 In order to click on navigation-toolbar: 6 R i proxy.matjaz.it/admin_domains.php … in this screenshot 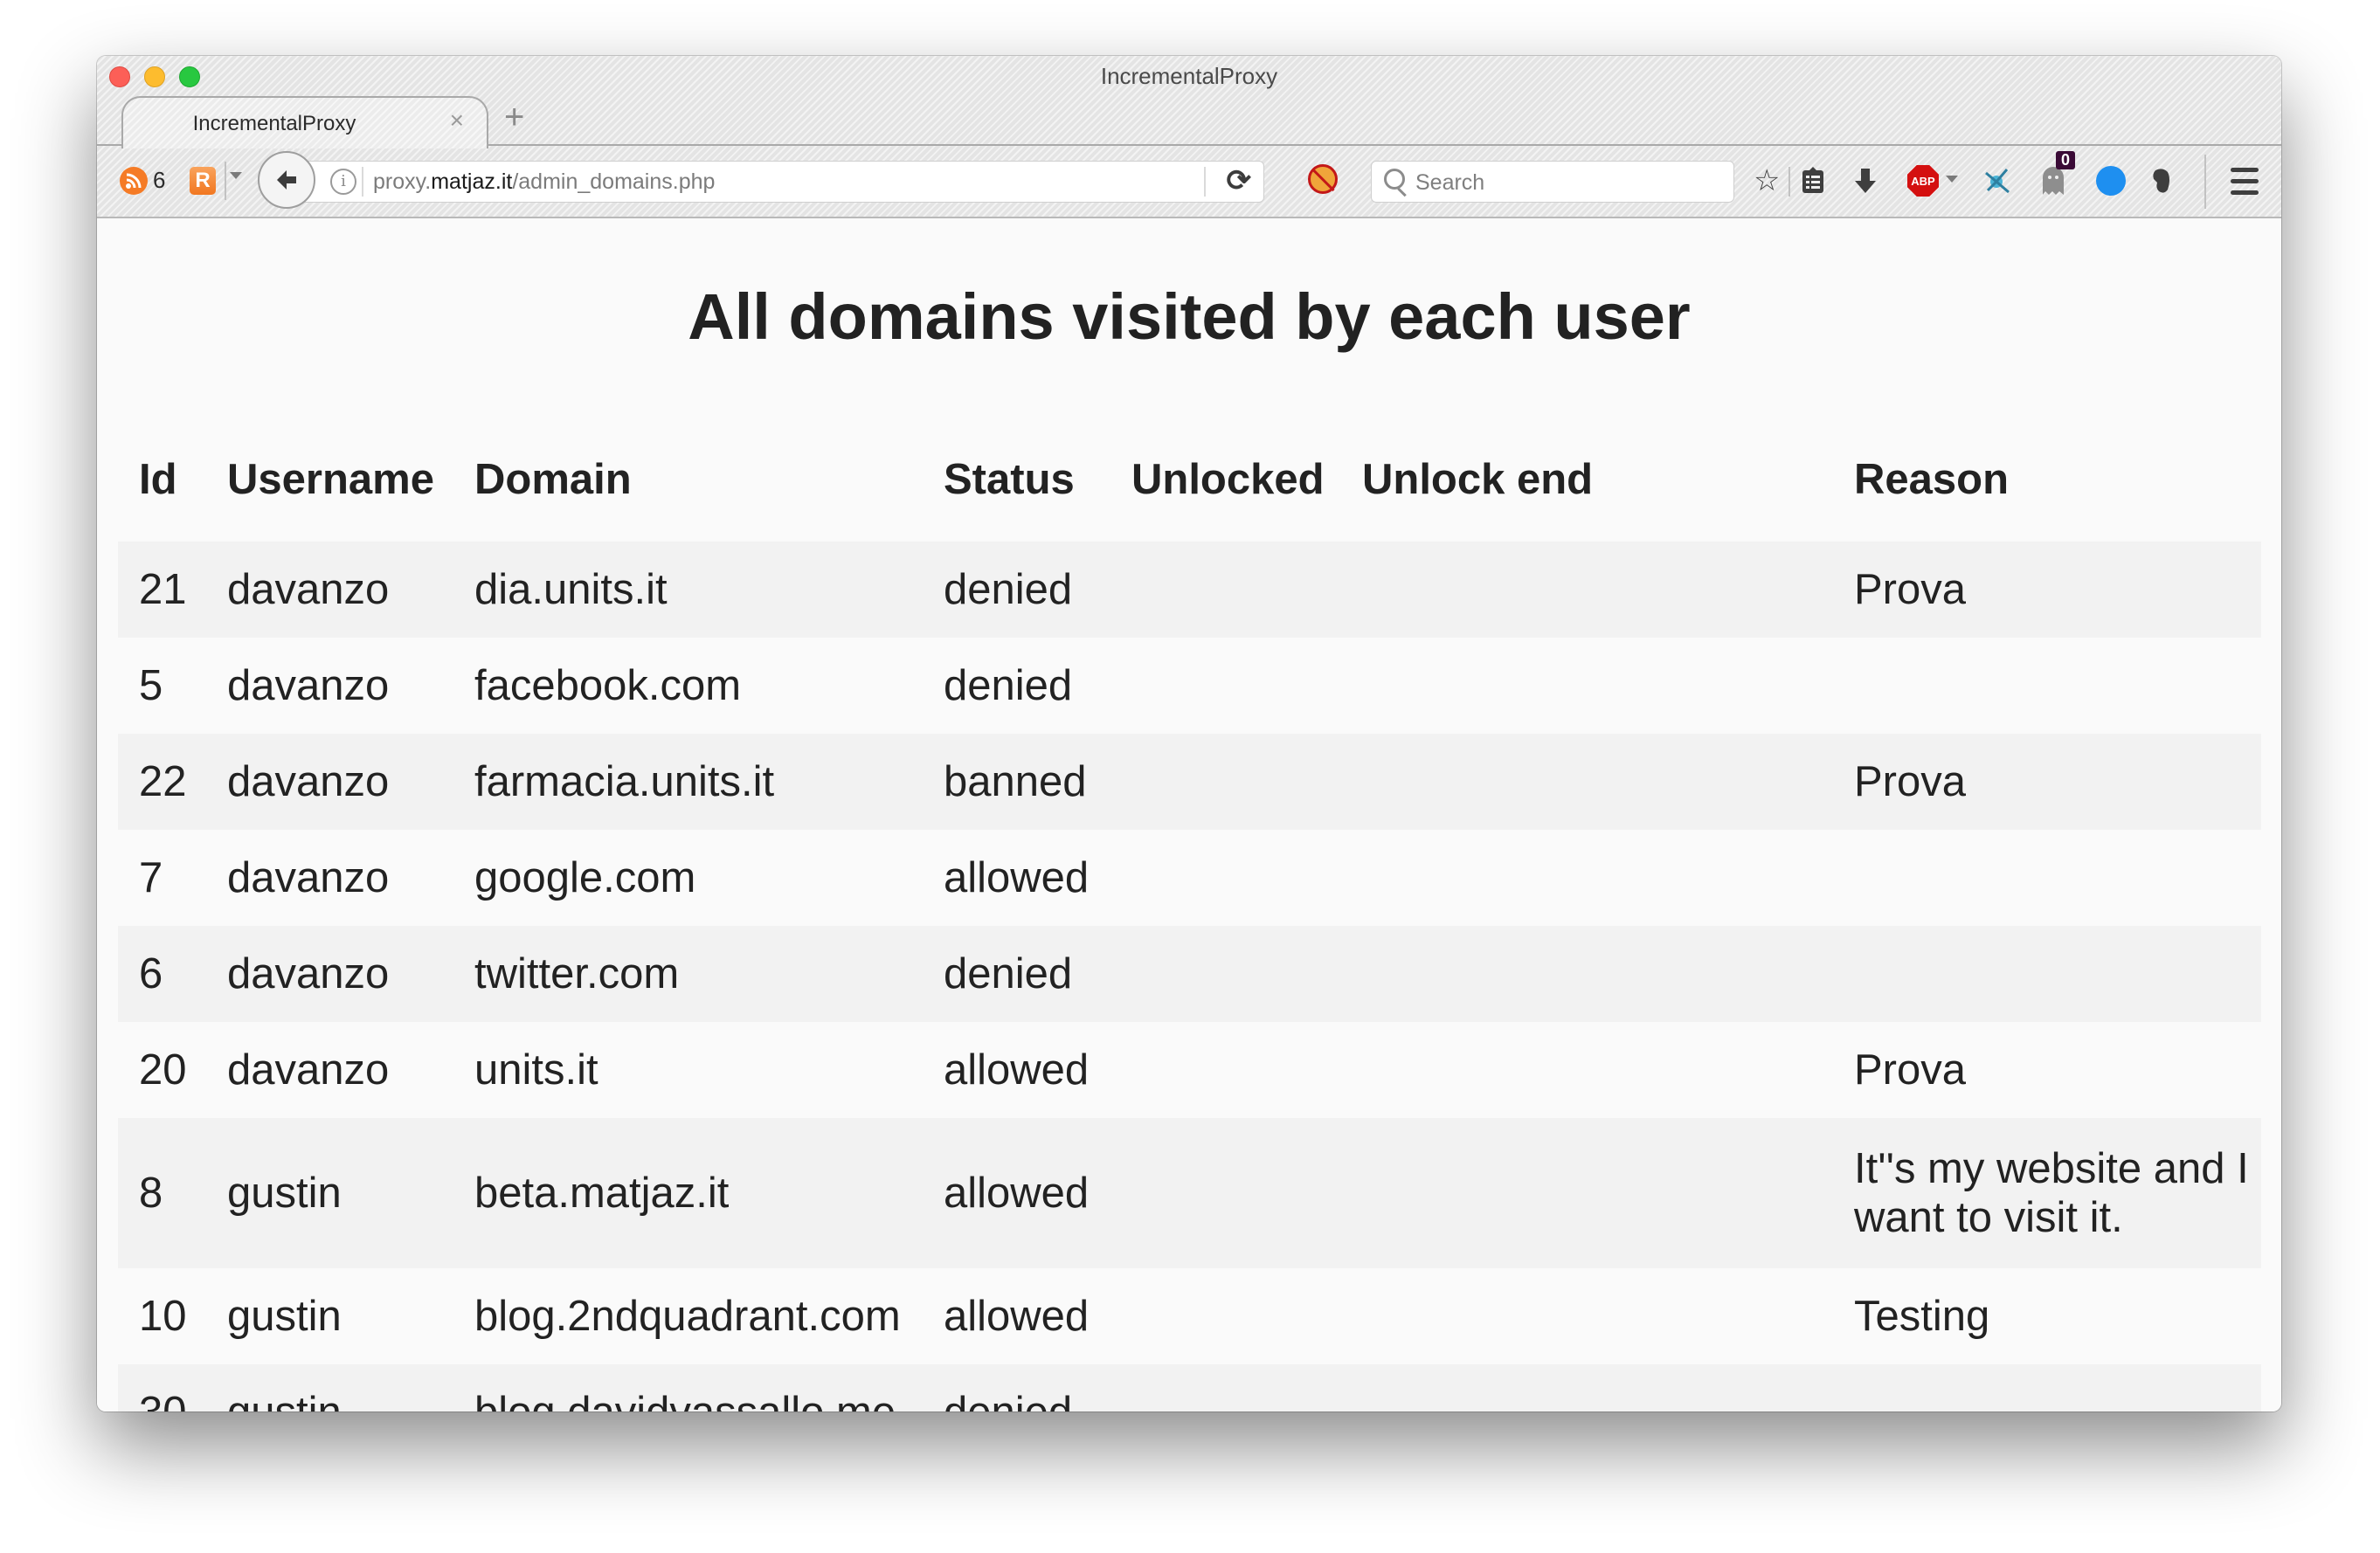, I will do `click(1189, 181)`.